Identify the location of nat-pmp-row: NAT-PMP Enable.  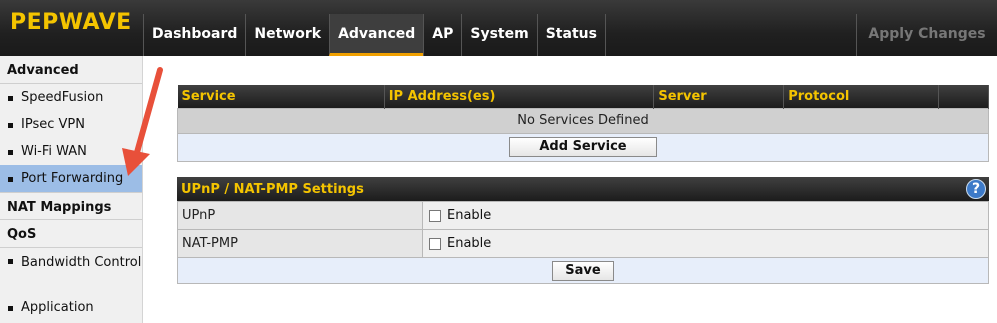
(583, 243).